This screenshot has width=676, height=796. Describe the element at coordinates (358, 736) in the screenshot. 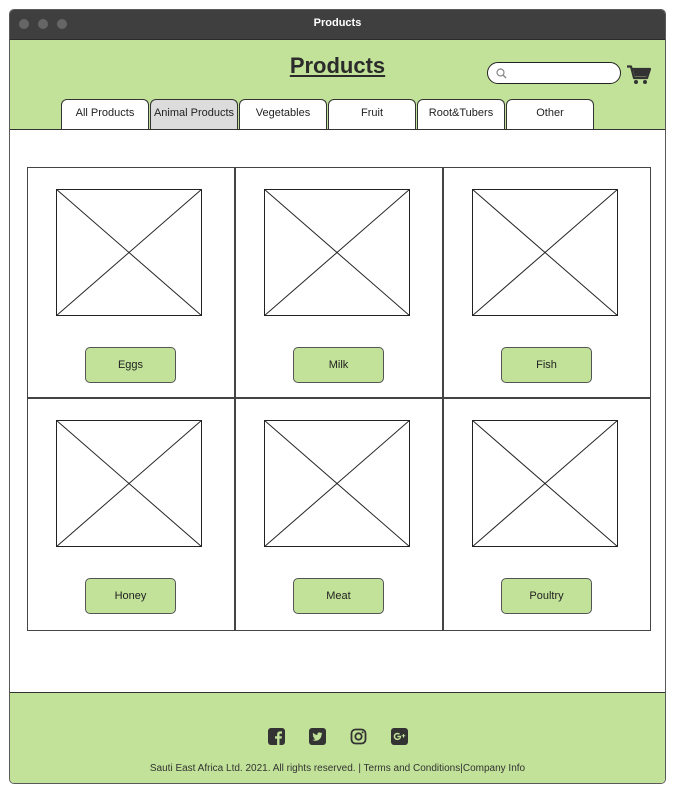

I see `instagram-icon` at that location.